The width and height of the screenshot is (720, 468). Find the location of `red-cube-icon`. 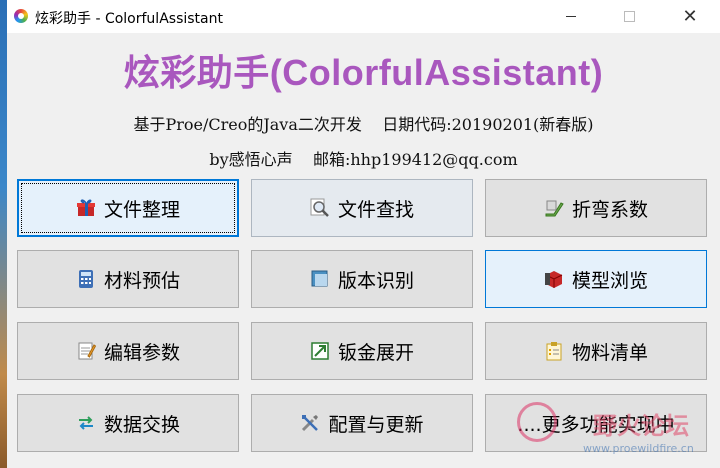

red-cube-icon is located at coordinates (554, 279).